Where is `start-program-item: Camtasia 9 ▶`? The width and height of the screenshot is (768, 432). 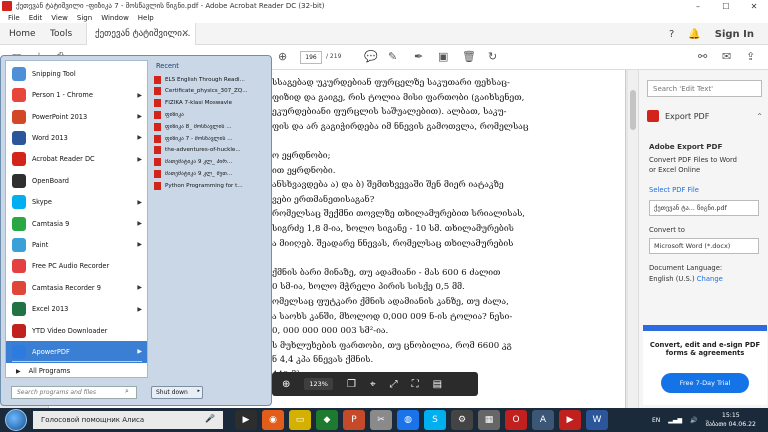
start-program-item: Camtasia 9 ▶ is located at coordinates (76, 224).